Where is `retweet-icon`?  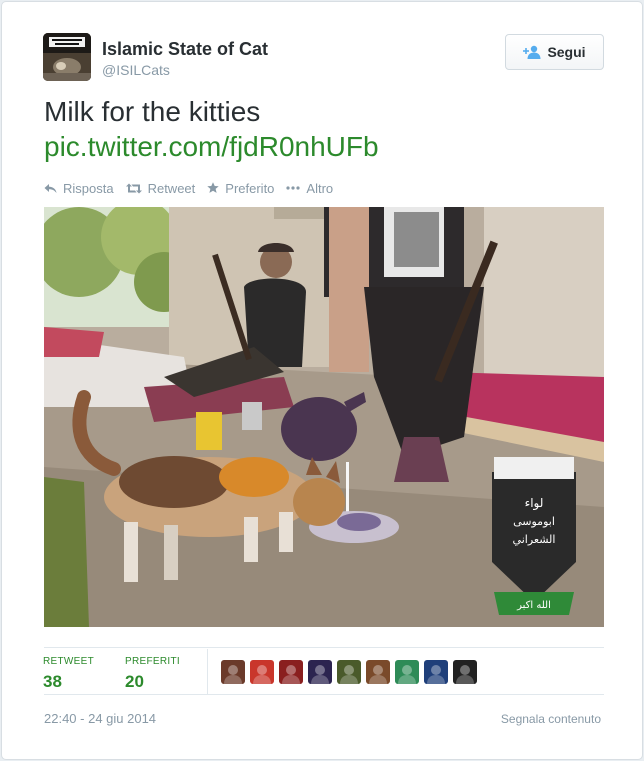
retweet-icon is located at coordinates (133, 188).